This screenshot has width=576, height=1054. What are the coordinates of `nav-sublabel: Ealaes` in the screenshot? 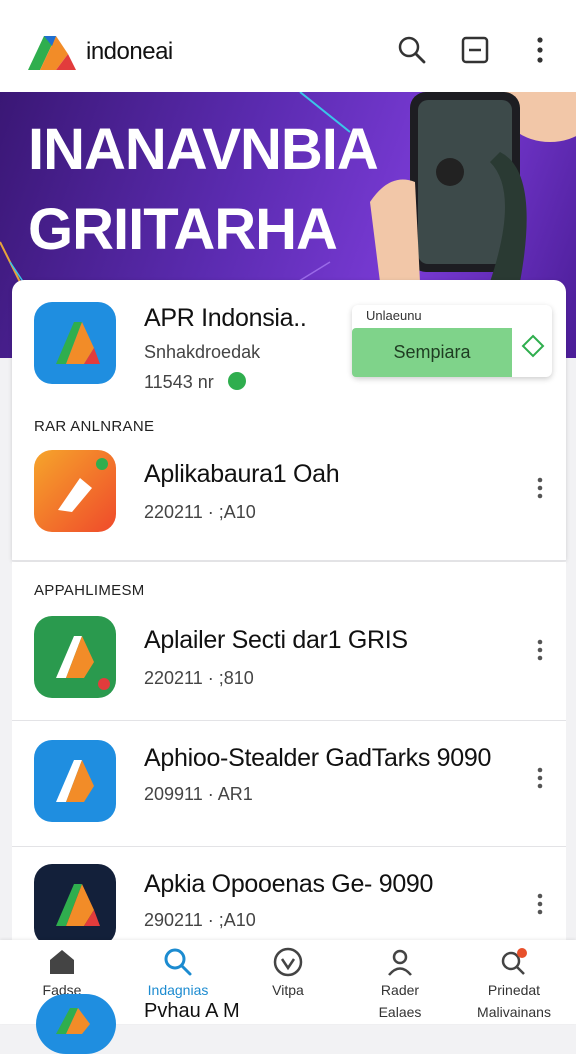 It's located at (400, 1012).